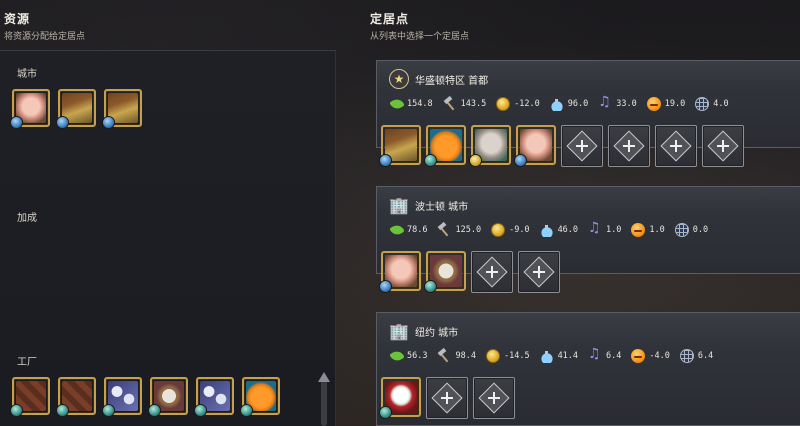 This screenshot has width=800, height=426. I want to click on settlement-name: 波士顿 城市, so click(442, 207).